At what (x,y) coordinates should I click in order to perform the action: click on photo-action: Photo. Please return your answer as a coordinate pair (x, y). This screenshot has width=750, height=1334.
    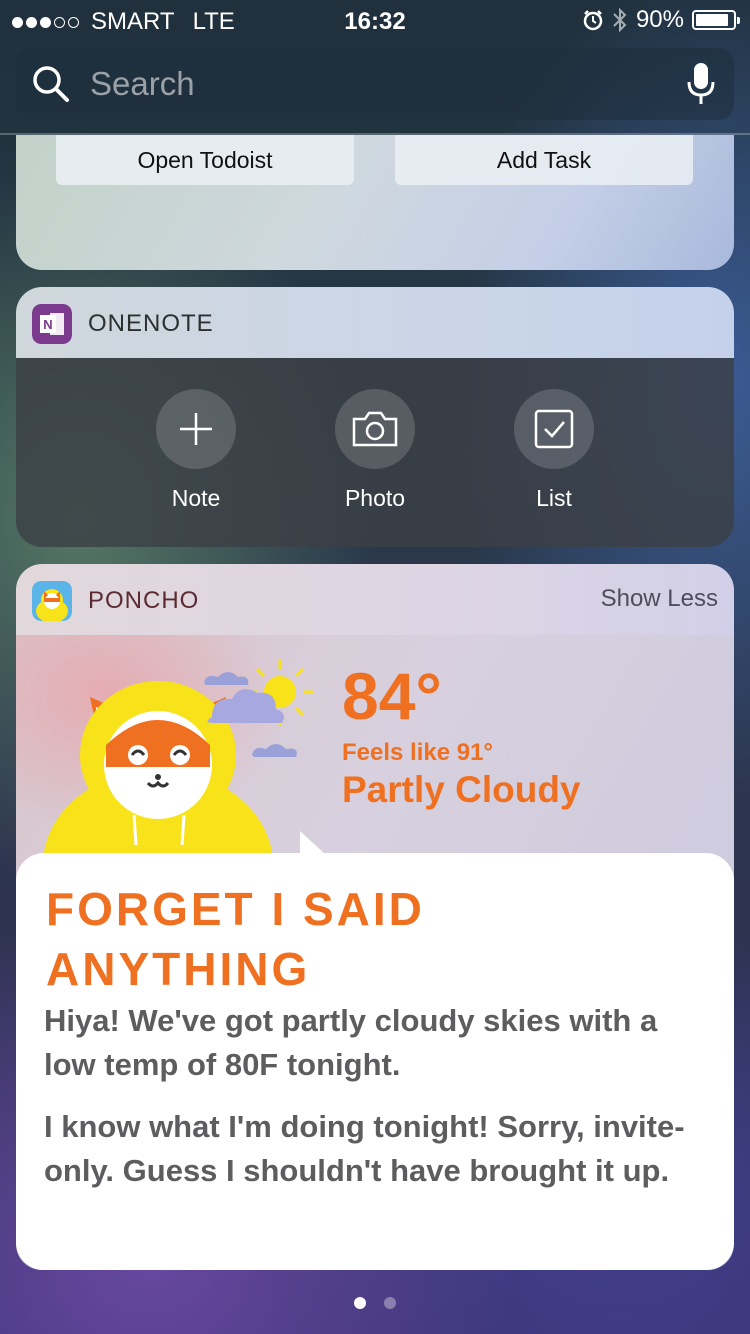
    Looking at the image, I should click on (375, 450).